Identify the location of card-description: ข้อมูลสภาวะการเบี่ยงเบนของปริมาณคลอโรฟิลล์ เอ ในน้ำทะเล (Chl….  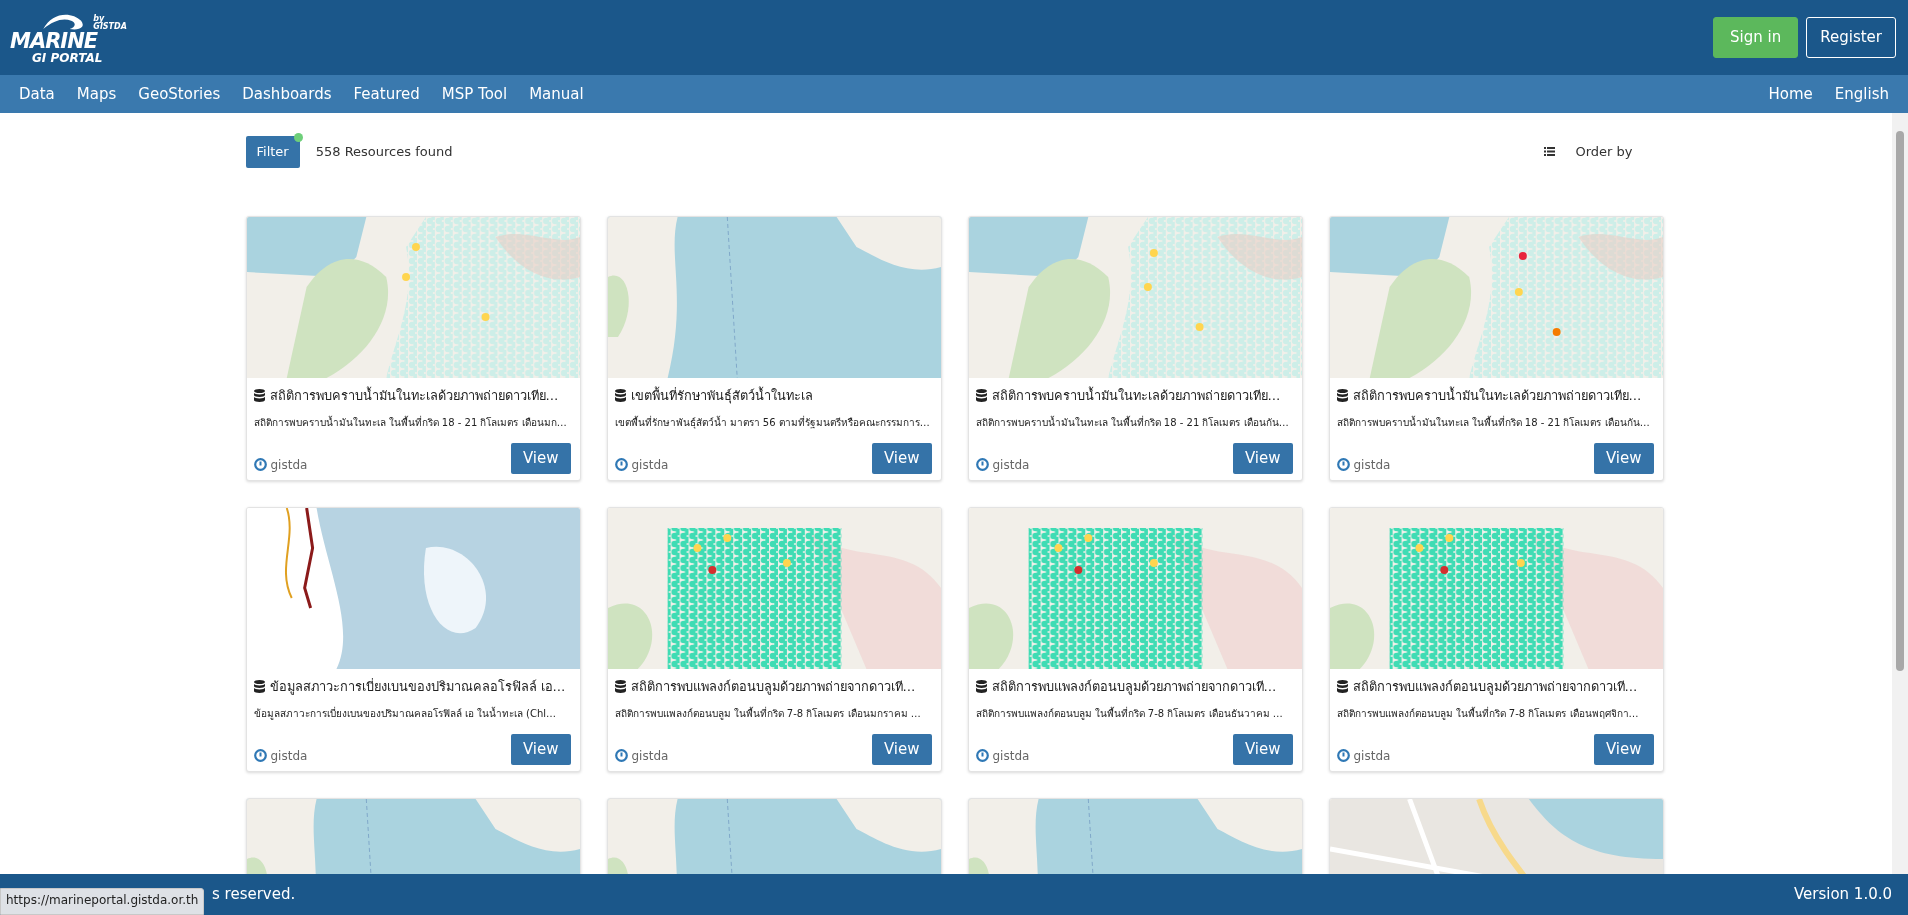
(405, 713).